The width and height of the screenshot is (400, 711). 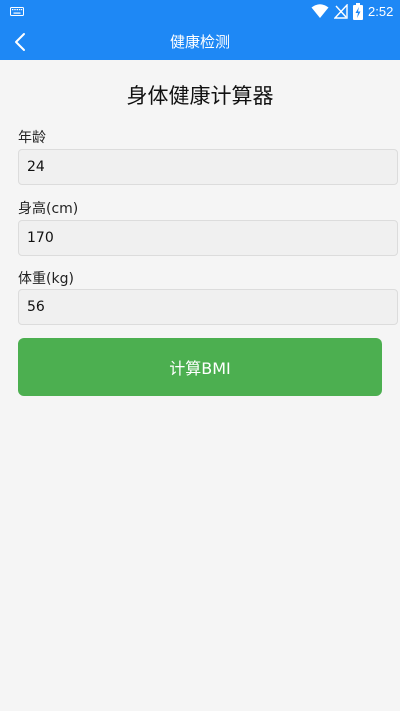 I want to click on age-label: 年龄, so click(x=32, y=138).